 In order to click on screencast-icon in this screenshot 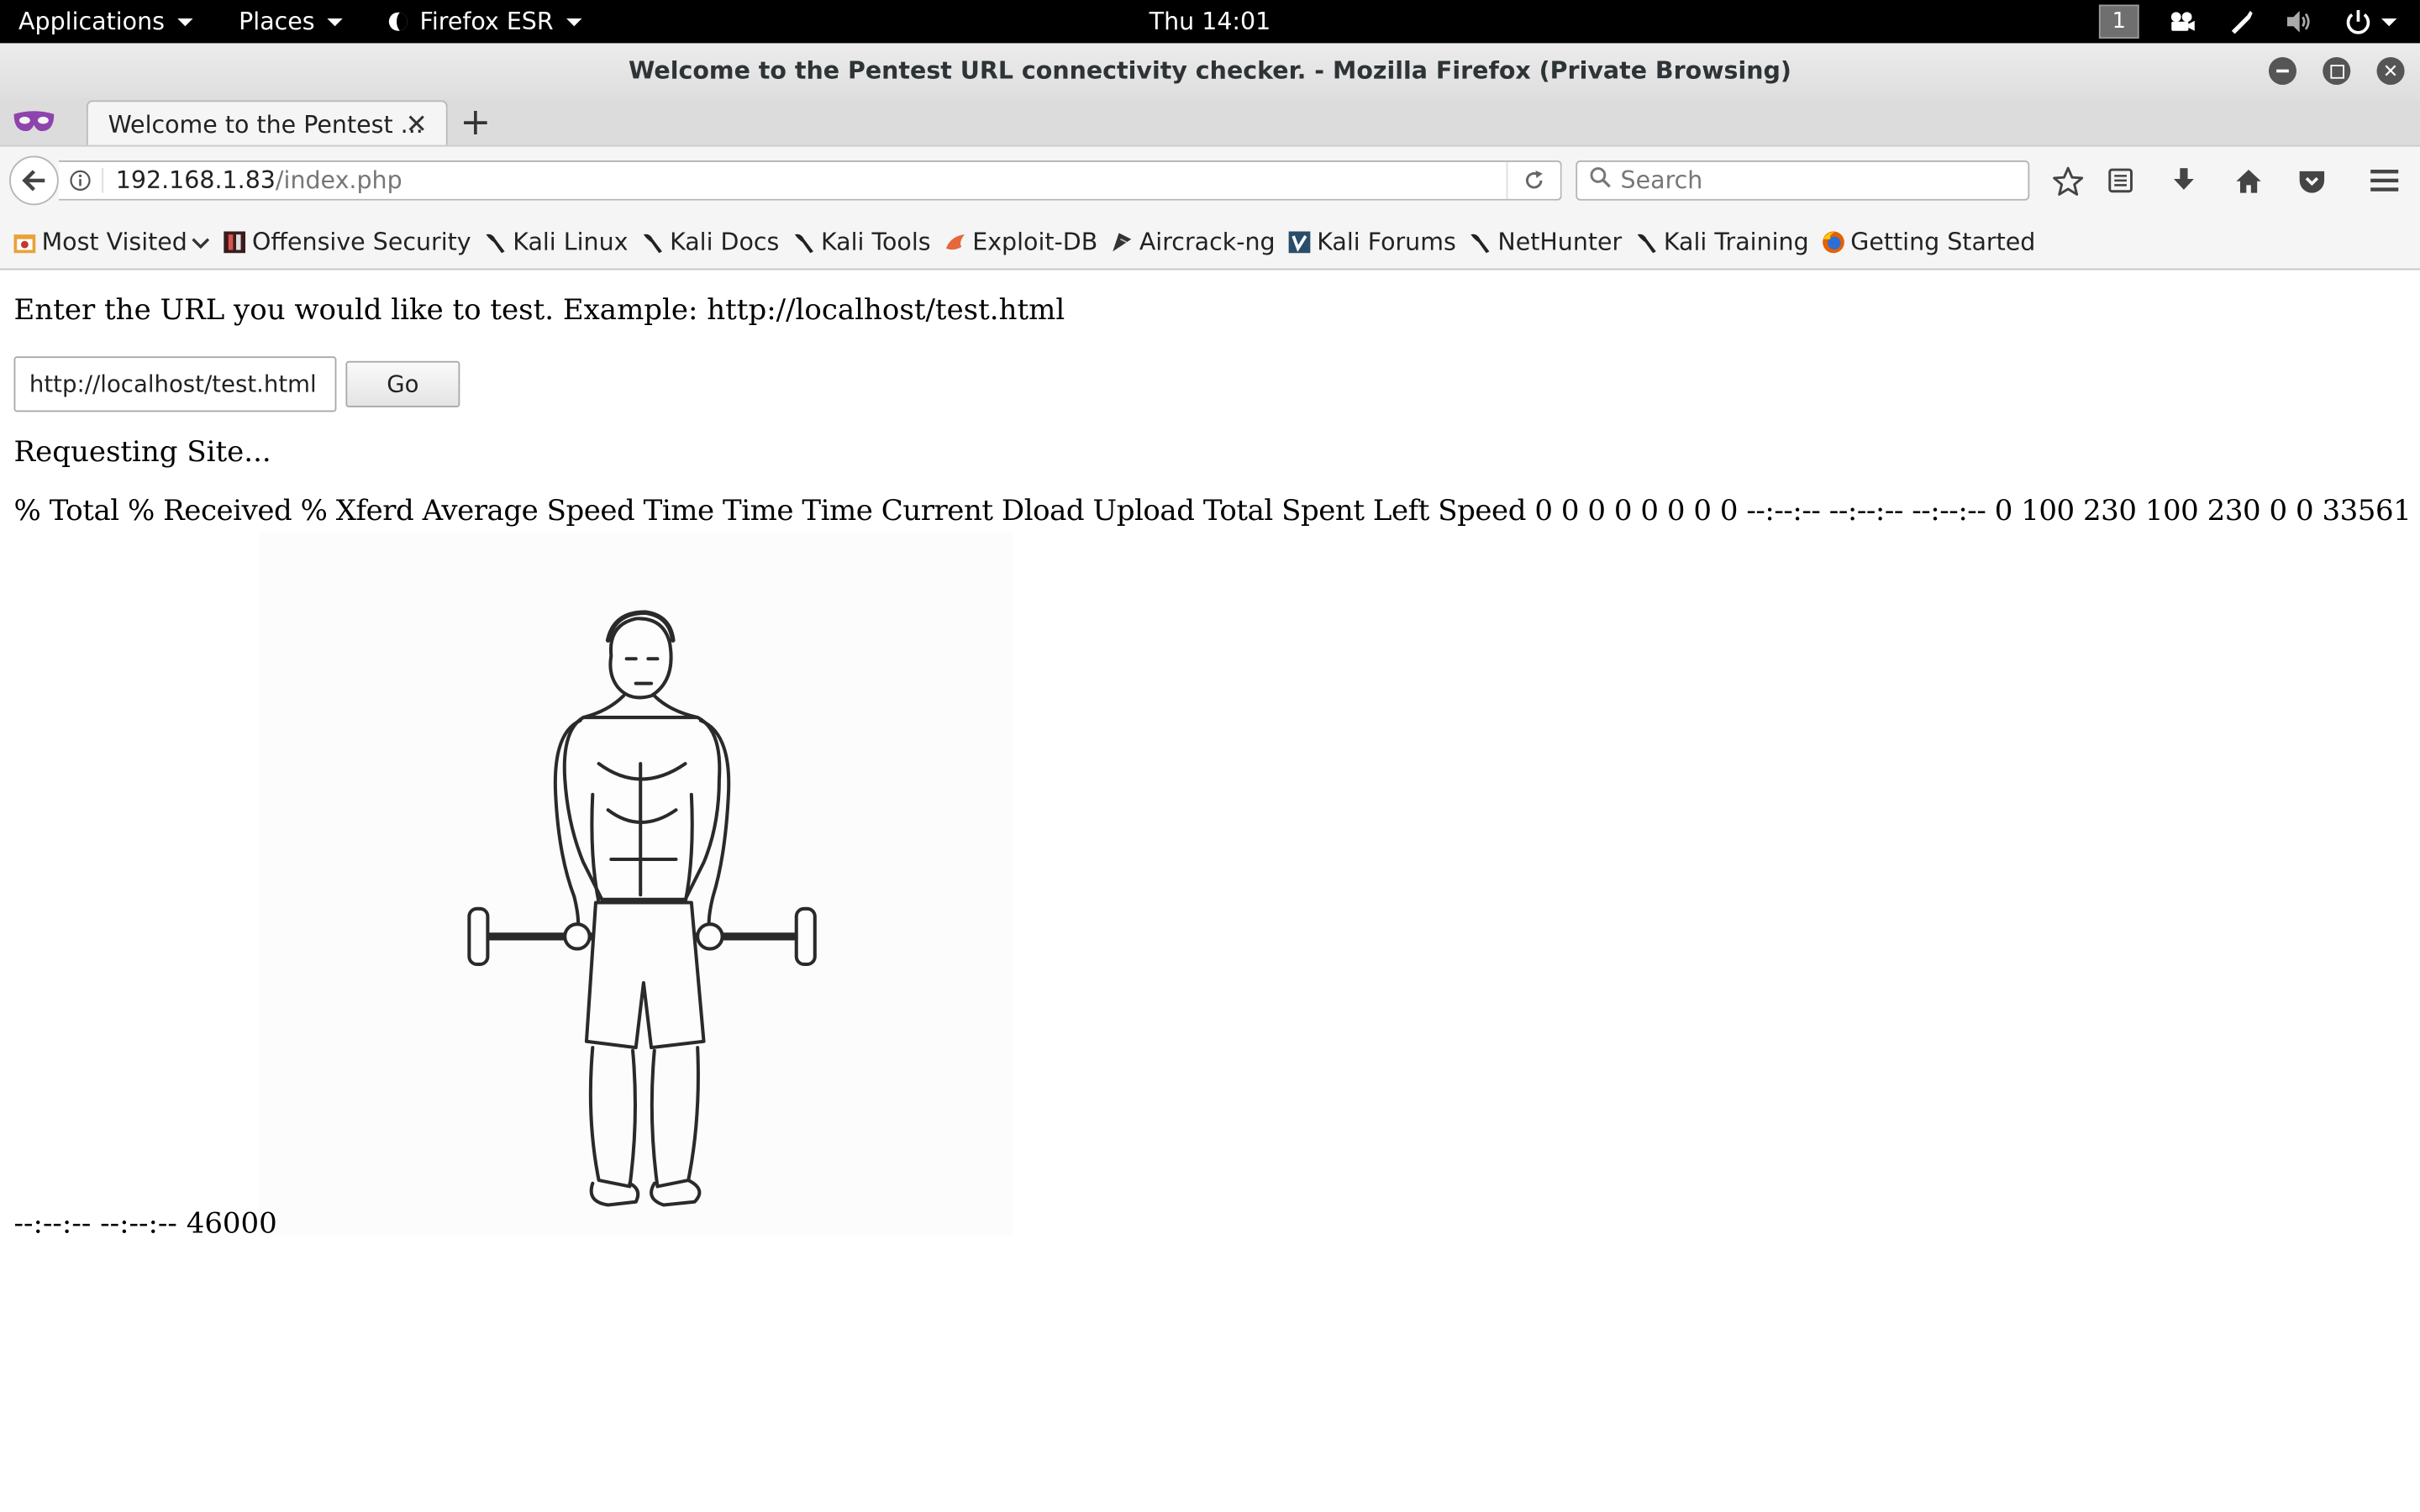, I will do `click(2182, 21)`.